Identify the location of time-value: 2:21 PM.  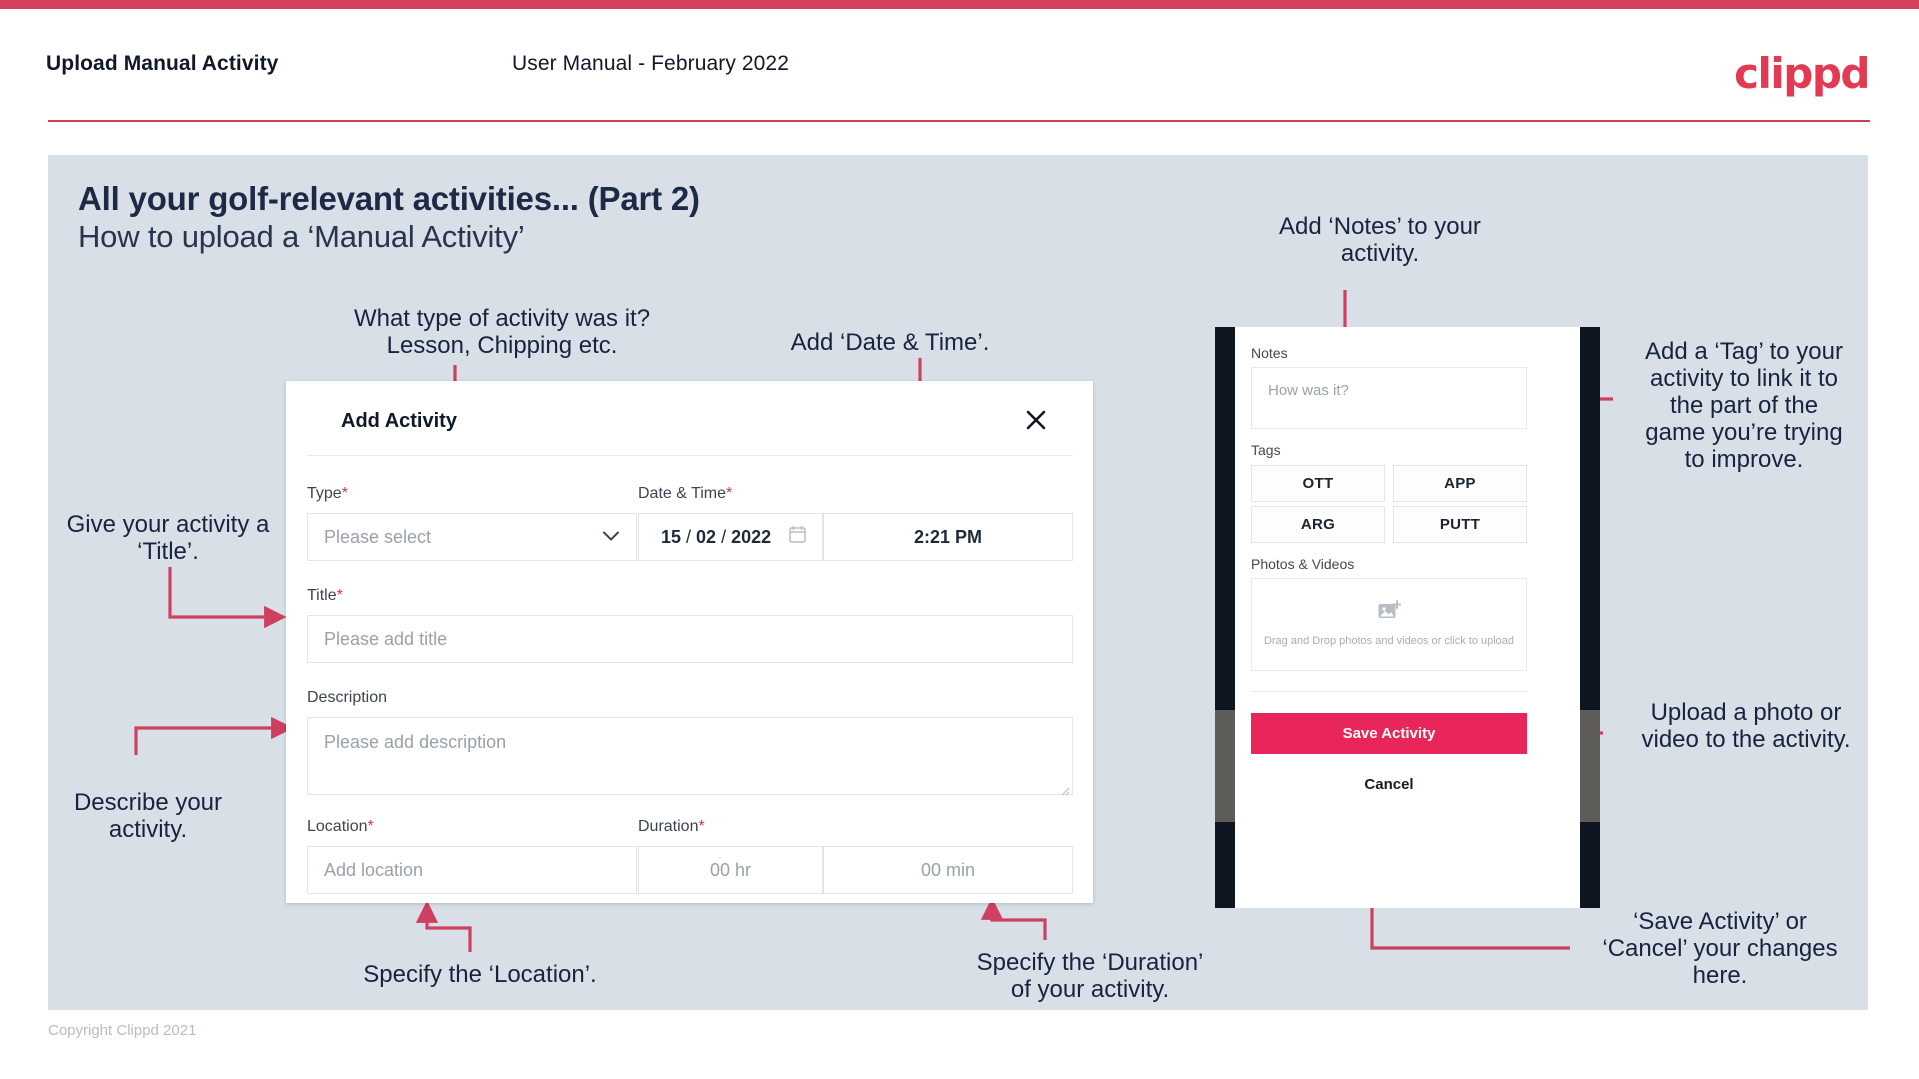
(948, 536).